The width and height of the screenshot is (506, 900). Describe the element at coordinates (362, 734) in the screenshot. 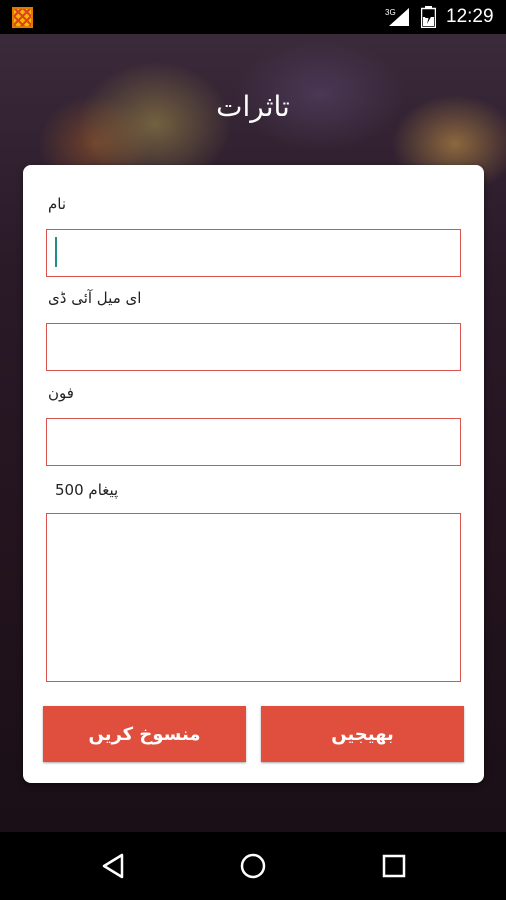

I see `send-button: بھیجیں` at that location.